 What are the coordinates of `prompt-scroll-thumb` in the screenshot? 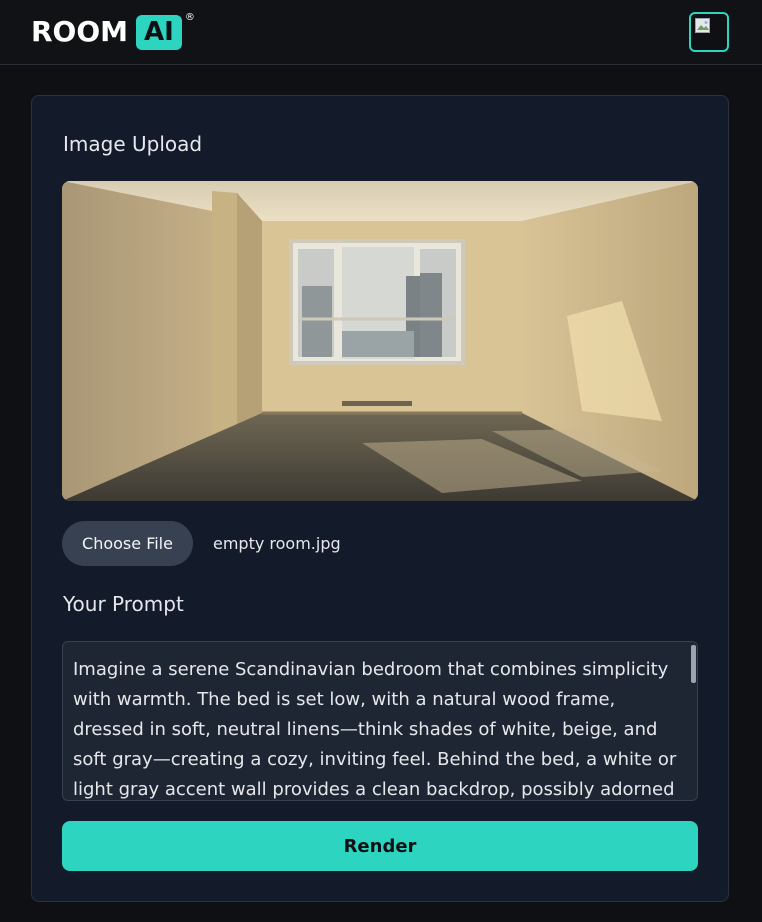 It's located at (693, 664).